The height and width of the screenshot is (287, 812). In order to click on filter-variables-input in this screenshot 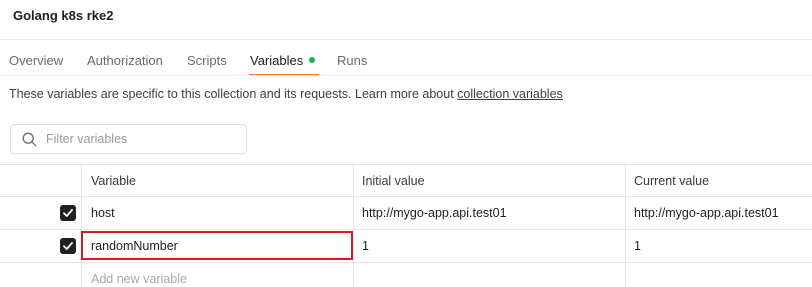, I will do `click(141, 139)`.